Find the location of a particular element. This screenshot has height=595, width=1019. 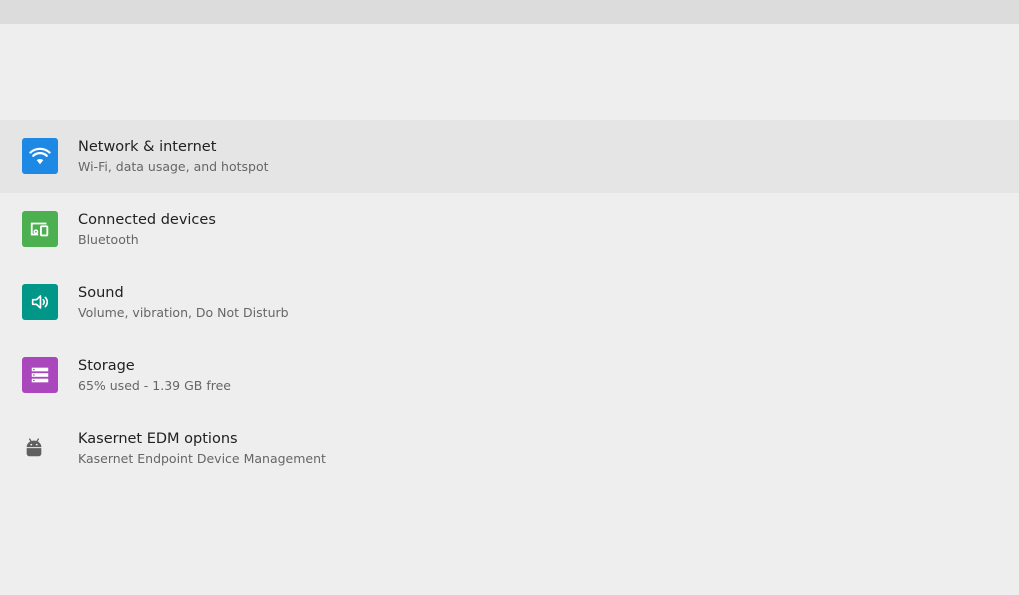

settings-item-text: Storage 65% used - 1.39 GB free is located at coordinates (154, 375).